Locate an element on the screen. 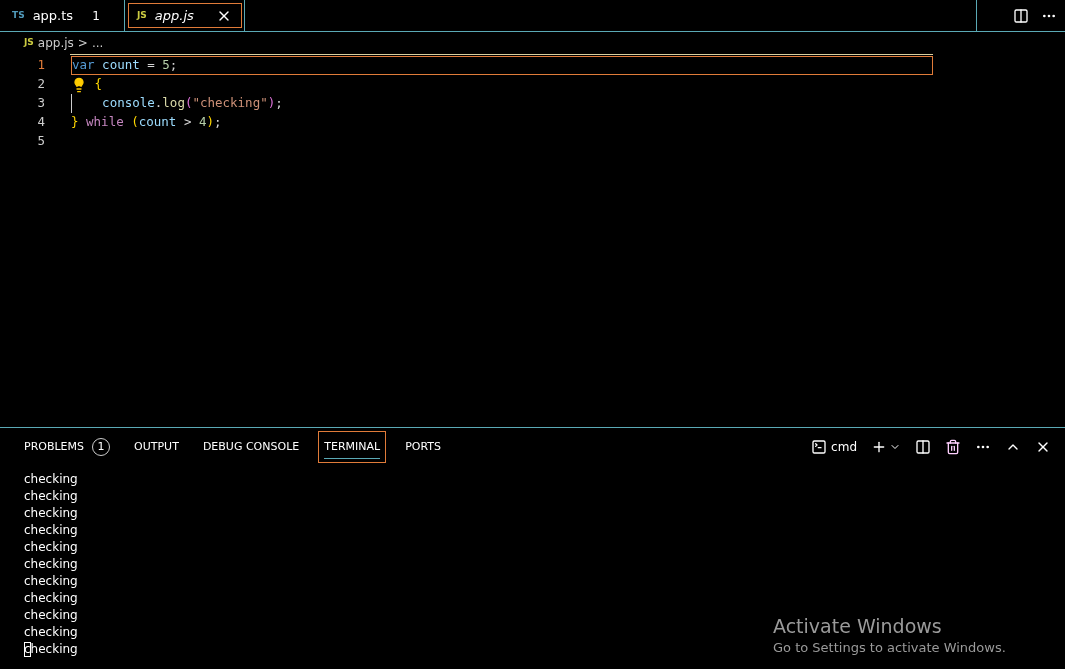 The image size is (1065, 669). tab-label: app.js is located at coordinates (174, 15).